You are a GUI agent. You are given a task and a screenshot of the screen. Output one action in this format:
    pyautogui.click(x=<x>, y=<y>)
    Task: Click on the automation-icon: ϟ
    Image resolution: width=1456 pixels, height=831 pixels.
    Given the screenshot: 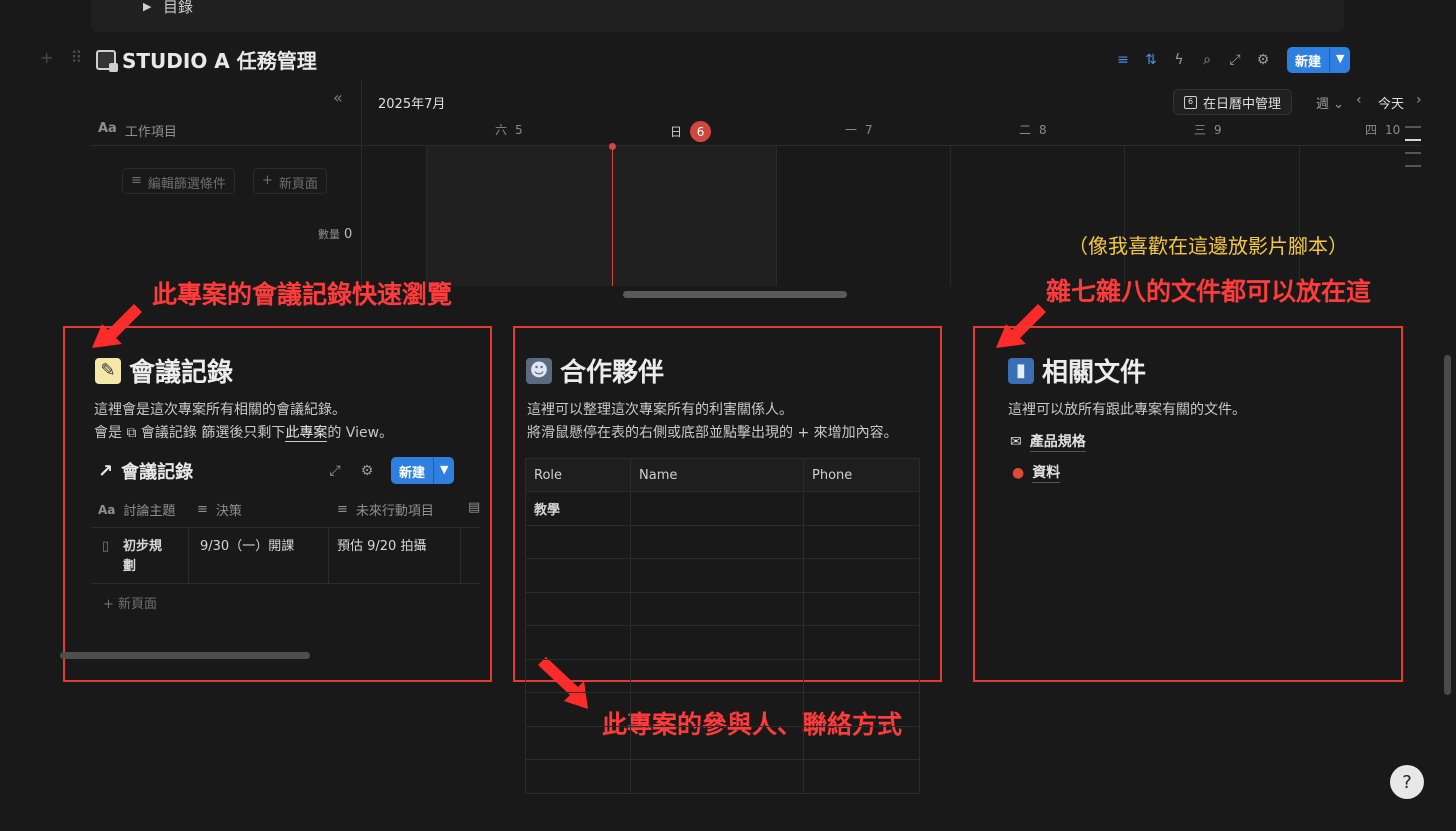 What is the action you would take?
    pyautogui.click(x=1179, y=60)
    